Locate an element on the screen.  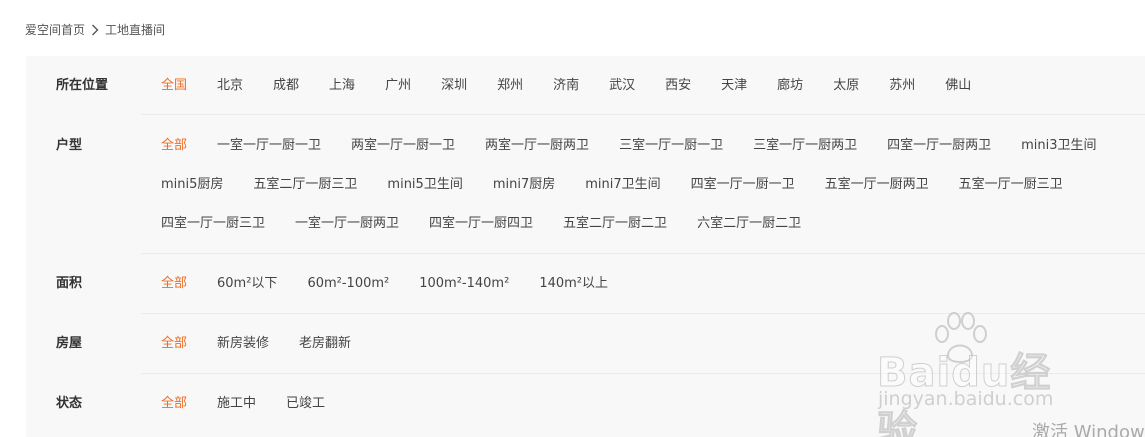
filter-option-layout: 两室一厅一厨两卫 is located at coordinates (537, 146).